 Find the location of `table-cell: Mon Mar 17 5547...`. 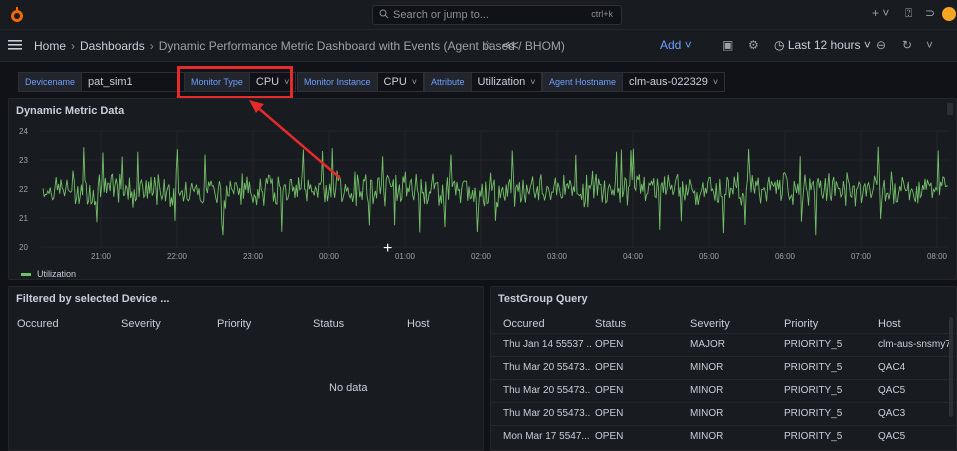

table-cell: Mon Mar 17 5547... is located at coordinates (546, 436).